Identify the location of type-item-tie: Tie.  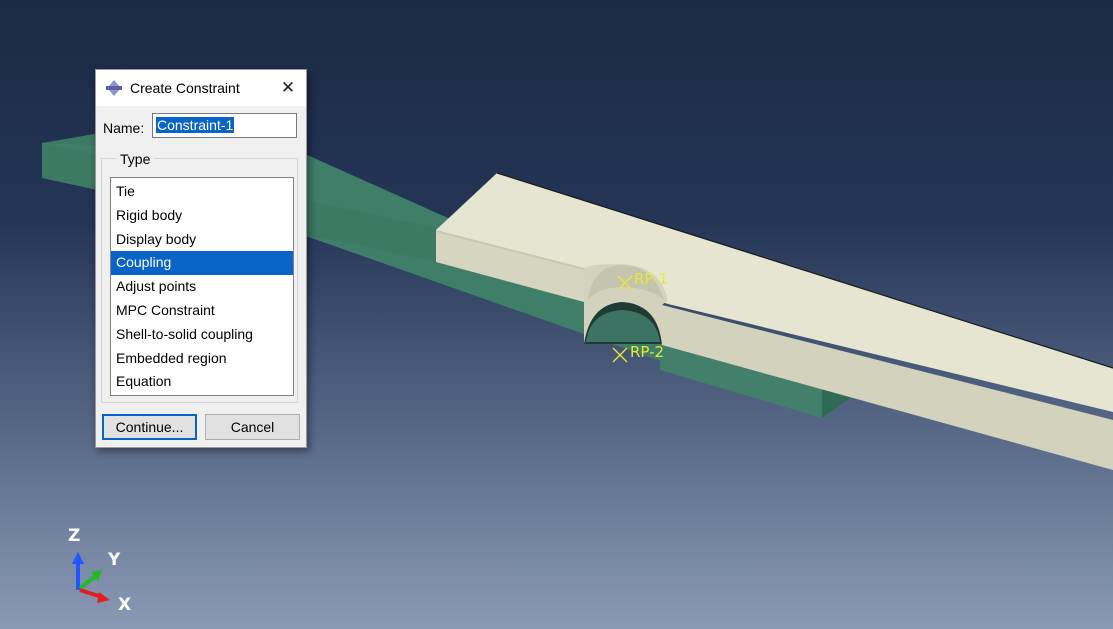
(202, 192).